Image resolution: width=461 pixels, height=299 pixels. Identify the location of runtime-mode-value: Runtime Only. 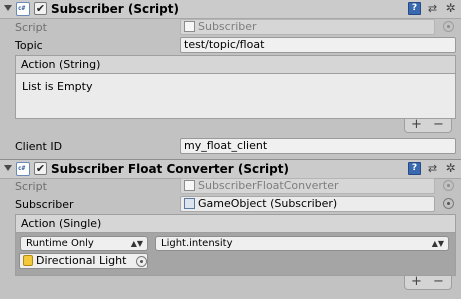
(60, 243).